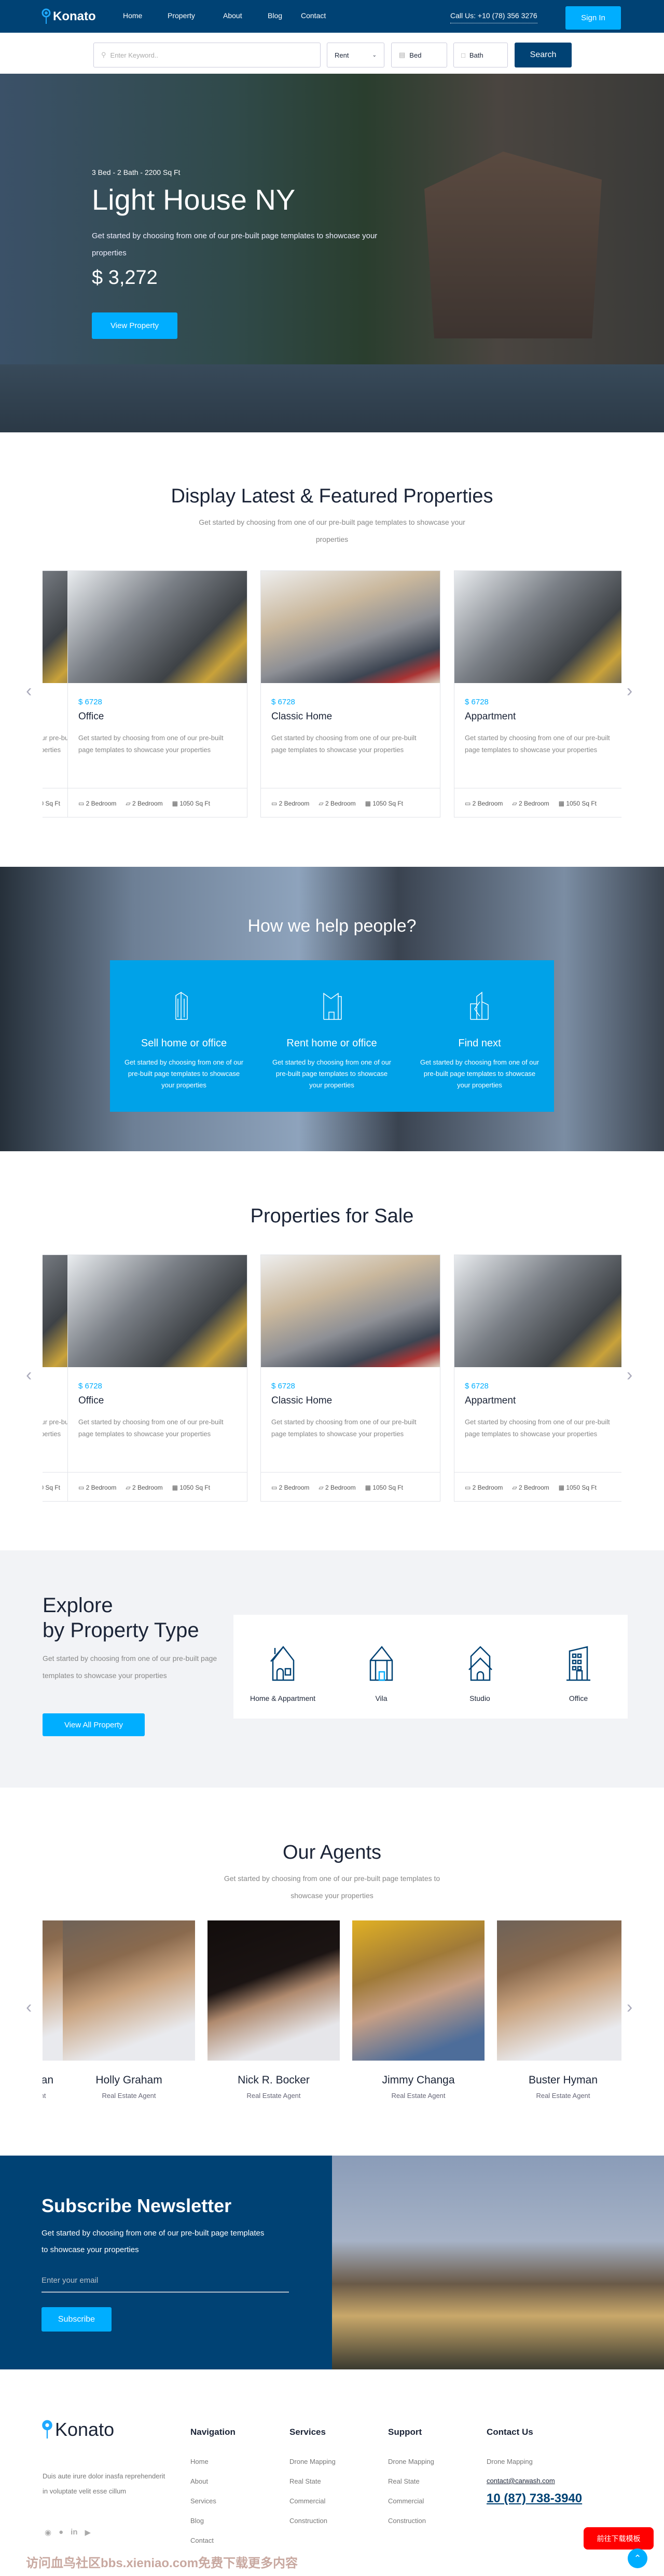  I want to click on property-type-item: Vila, so click(381, 1658).